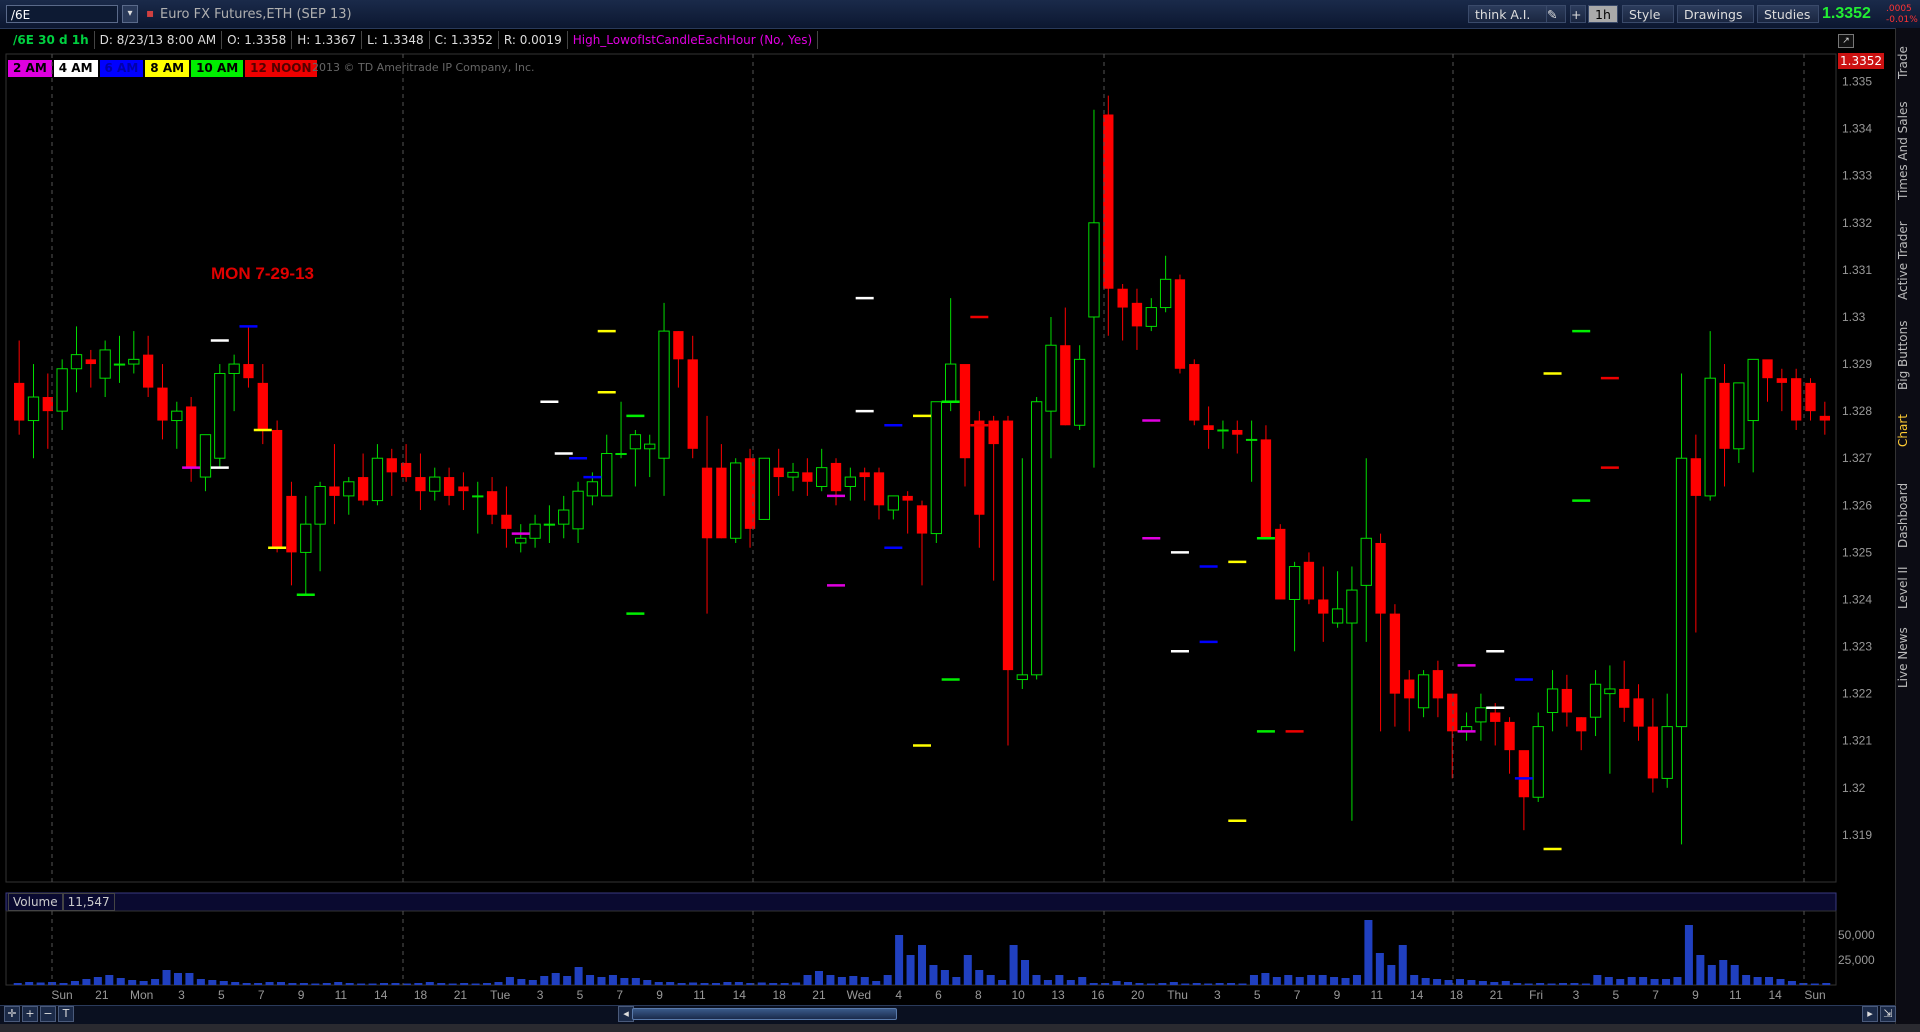  Describe the element at coordinates (301, 995) in the screenshot. I see `x-tick-label: 9` at that location.